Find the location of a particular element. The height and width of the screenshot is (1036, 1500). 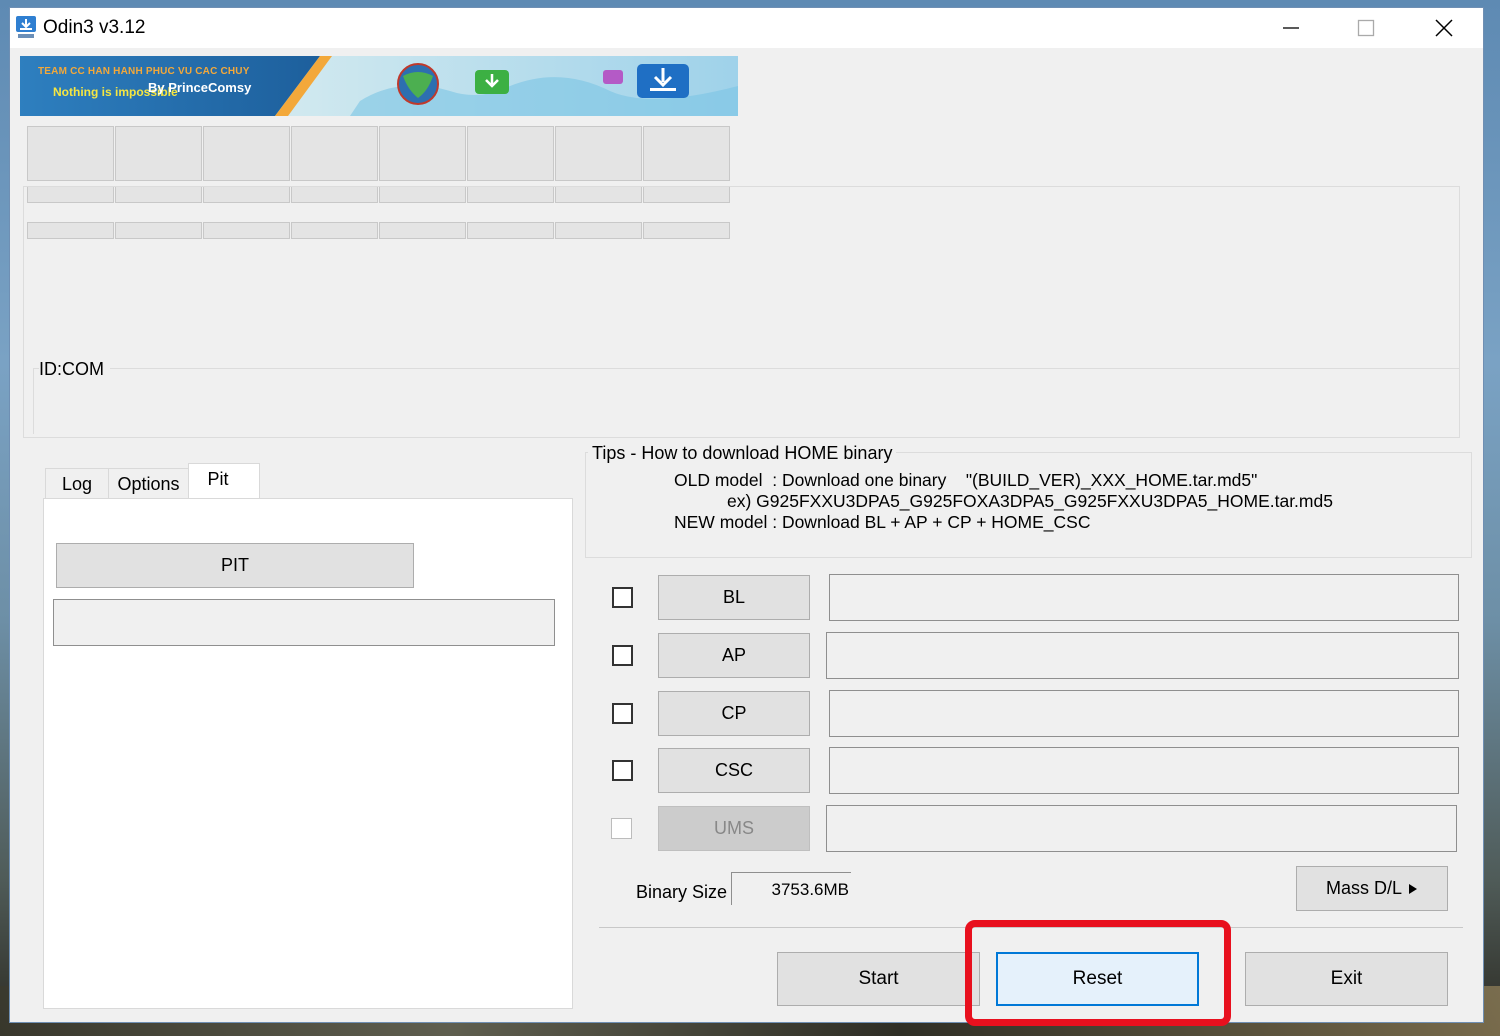

tab-log: Log is located at coordinates (77, 484).